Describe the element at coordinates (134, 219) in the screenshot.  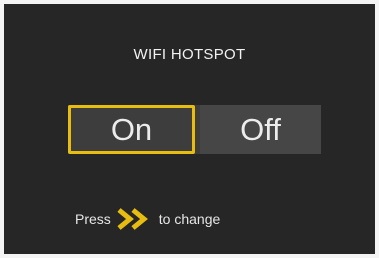
I see `double-chevron-right-icon` at that location.